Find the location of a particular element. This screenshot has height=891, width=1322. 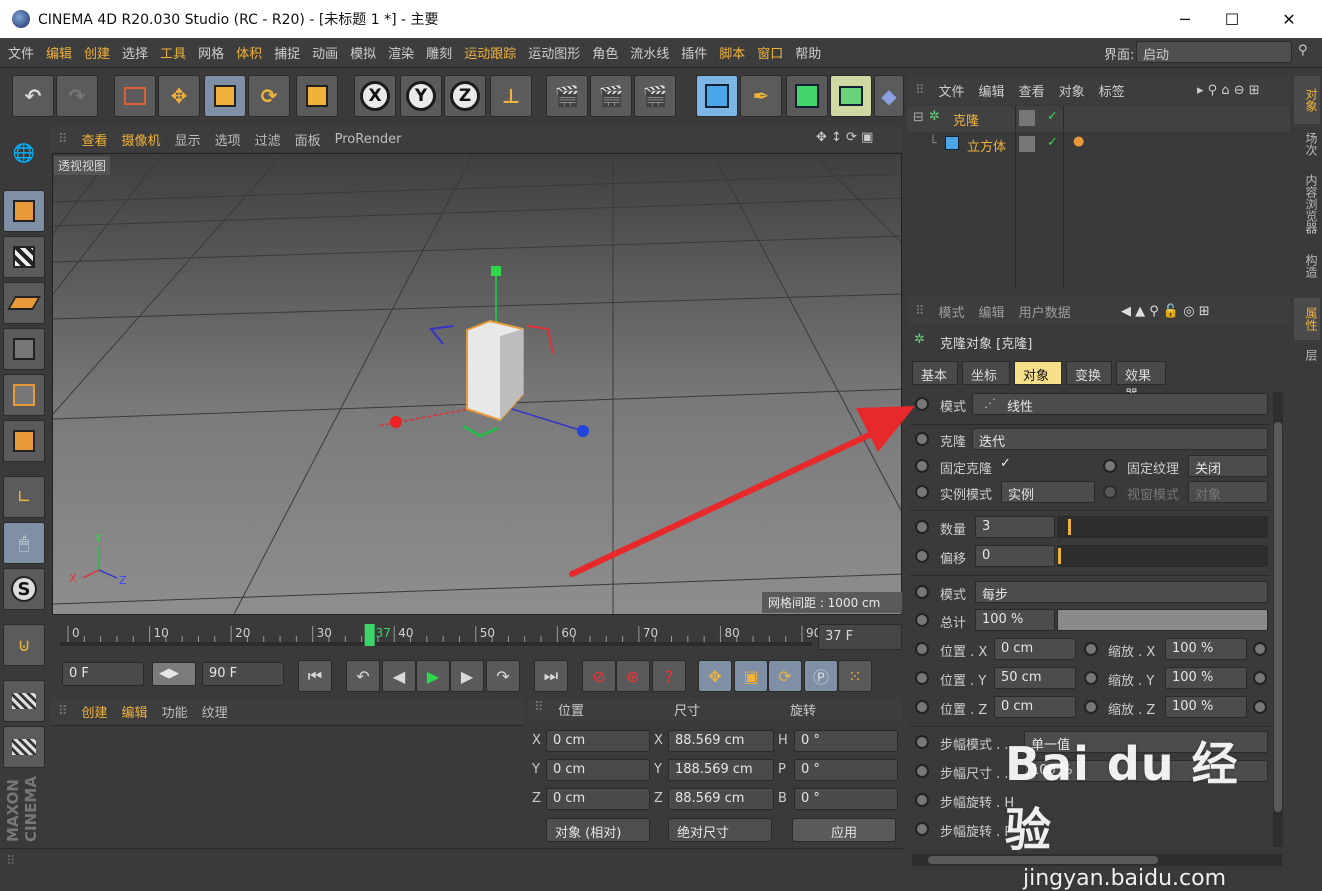

viewport-menu-view: 查看 is located at coordinates (95, 139).